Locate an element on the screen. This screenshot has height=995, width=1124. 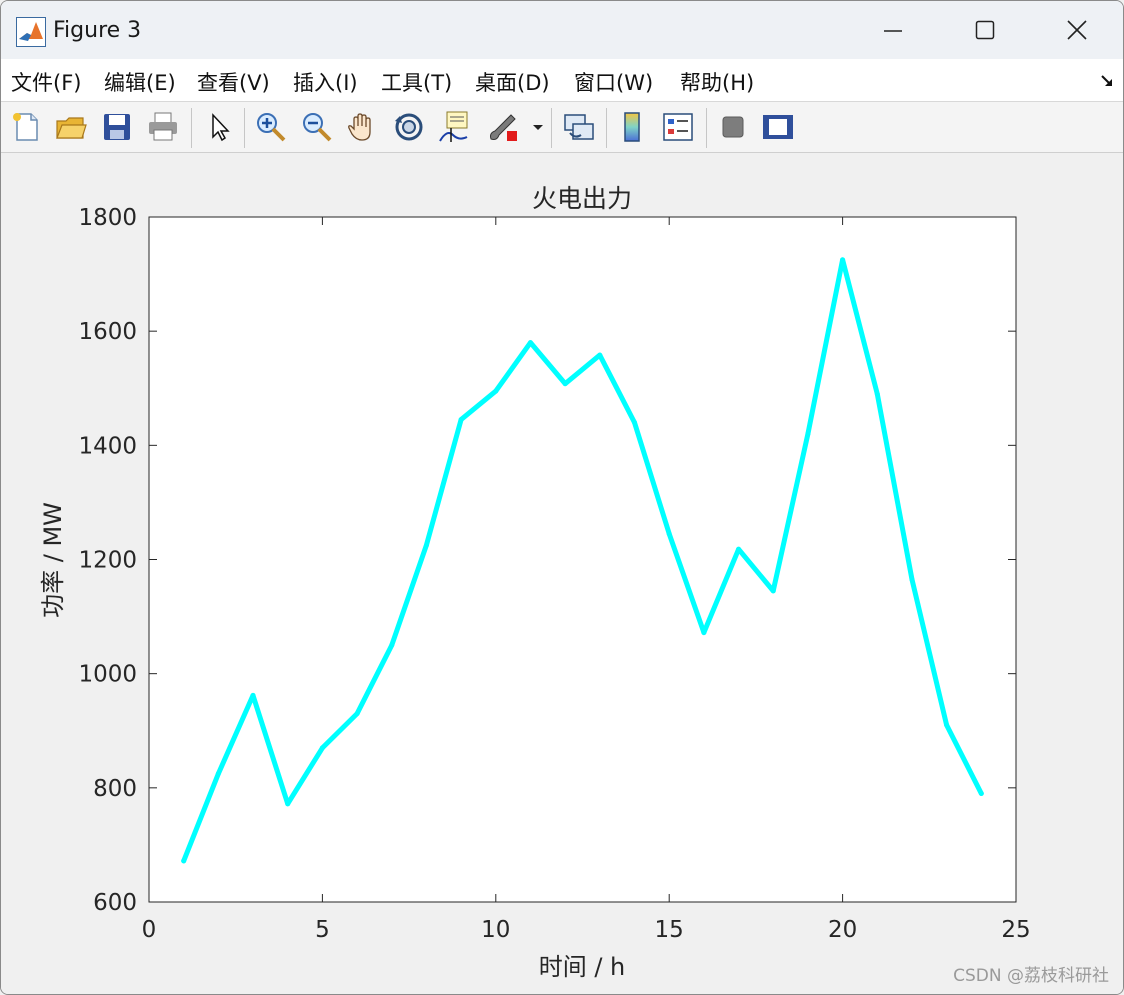
minimize-icon is located at coordinates (893, 31).